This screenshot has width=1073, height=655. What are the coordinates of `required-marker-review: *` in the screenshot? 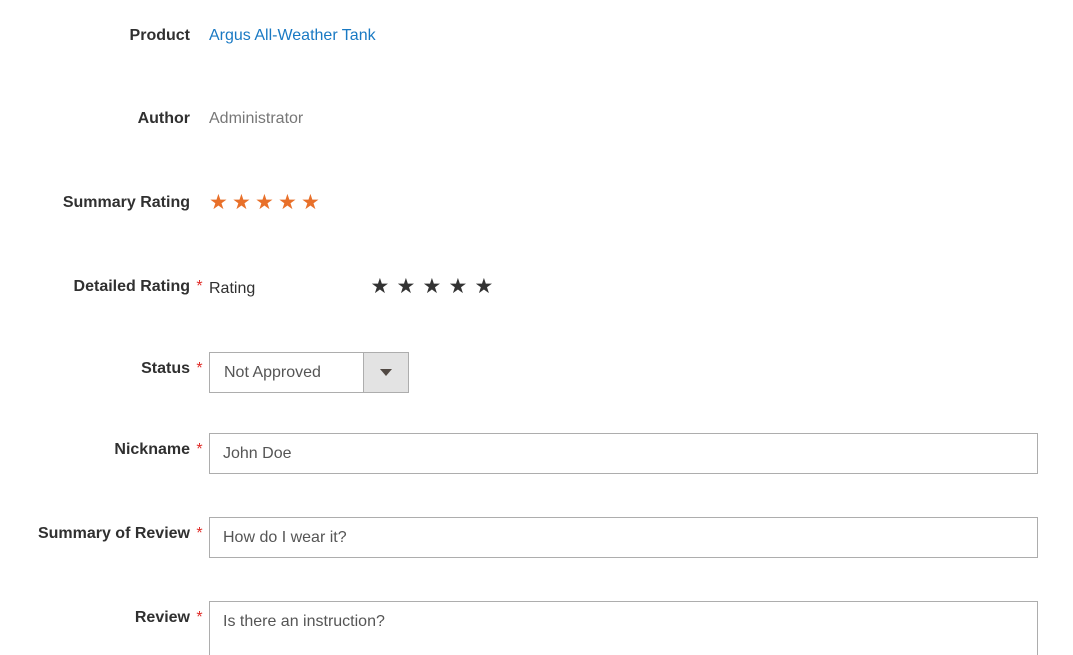 It's located at (199, 617).